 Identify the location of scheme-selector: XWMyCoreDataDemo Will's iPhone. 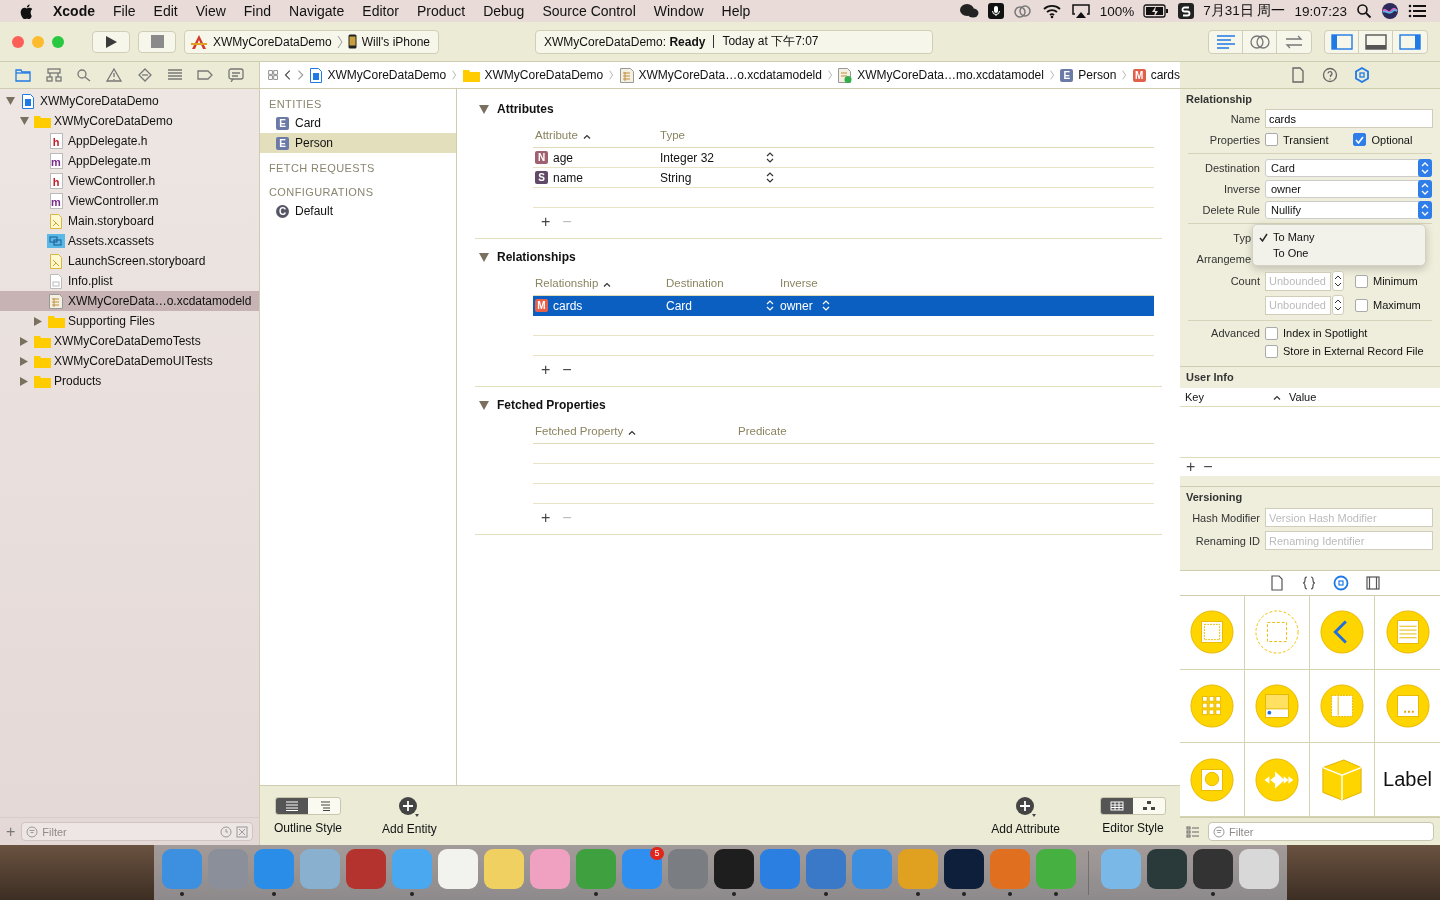
(312, 41).